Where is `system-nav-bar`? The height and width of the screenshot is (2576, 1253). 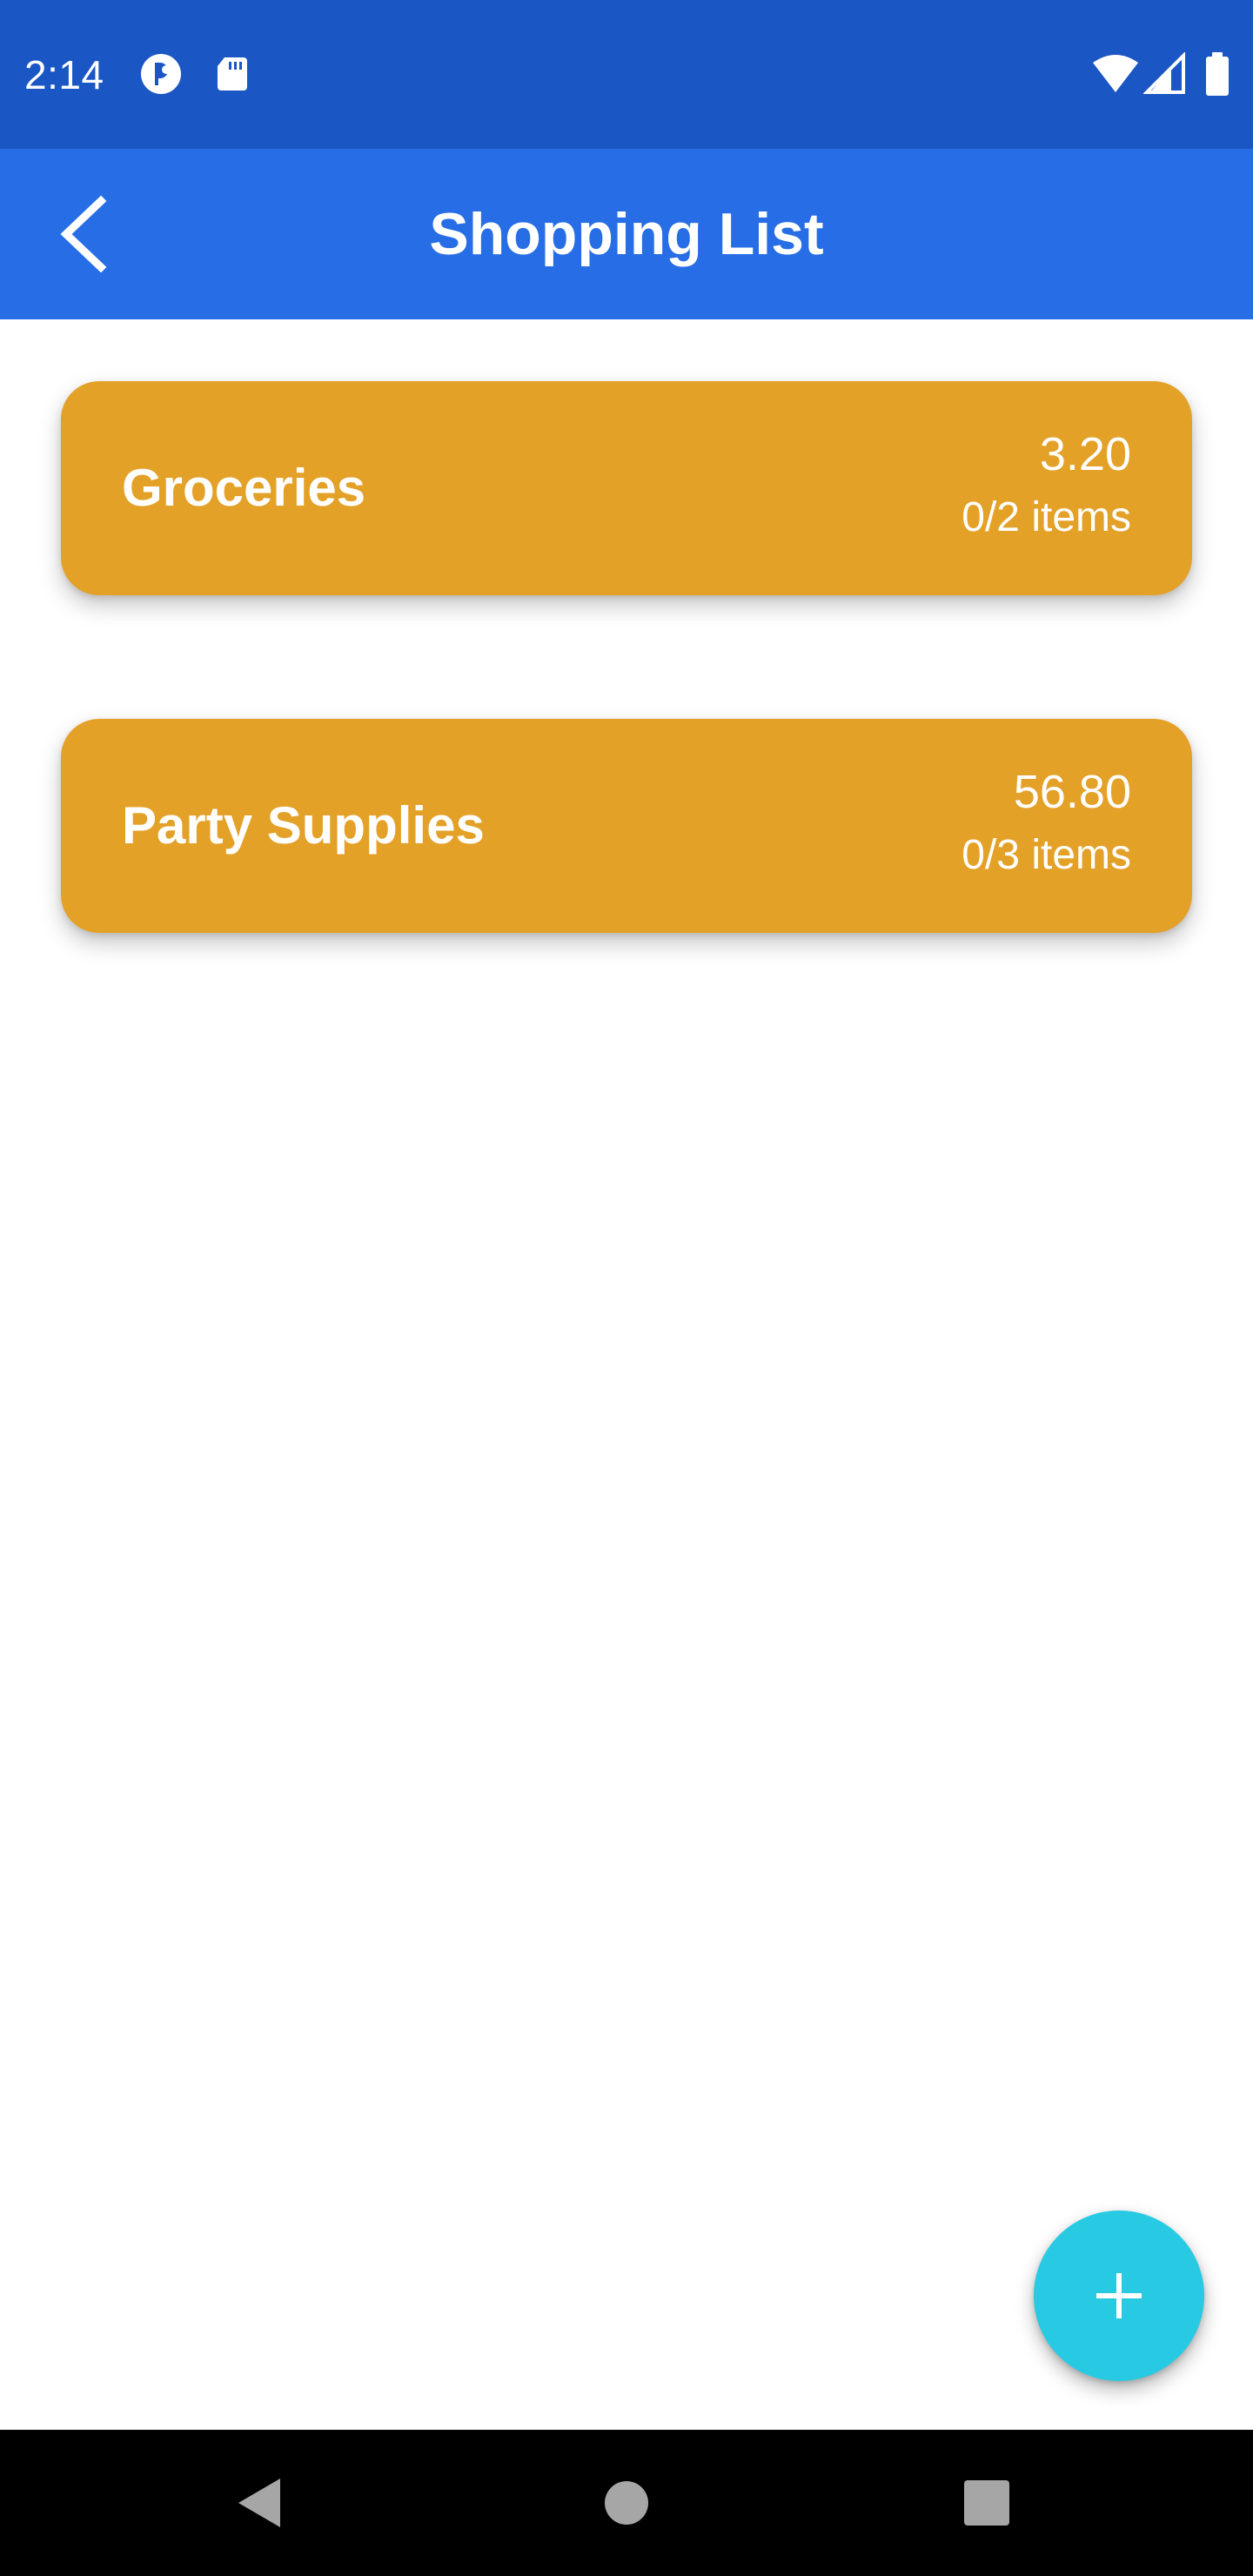 system-nav-bar is located at coordinates (626, 2503).